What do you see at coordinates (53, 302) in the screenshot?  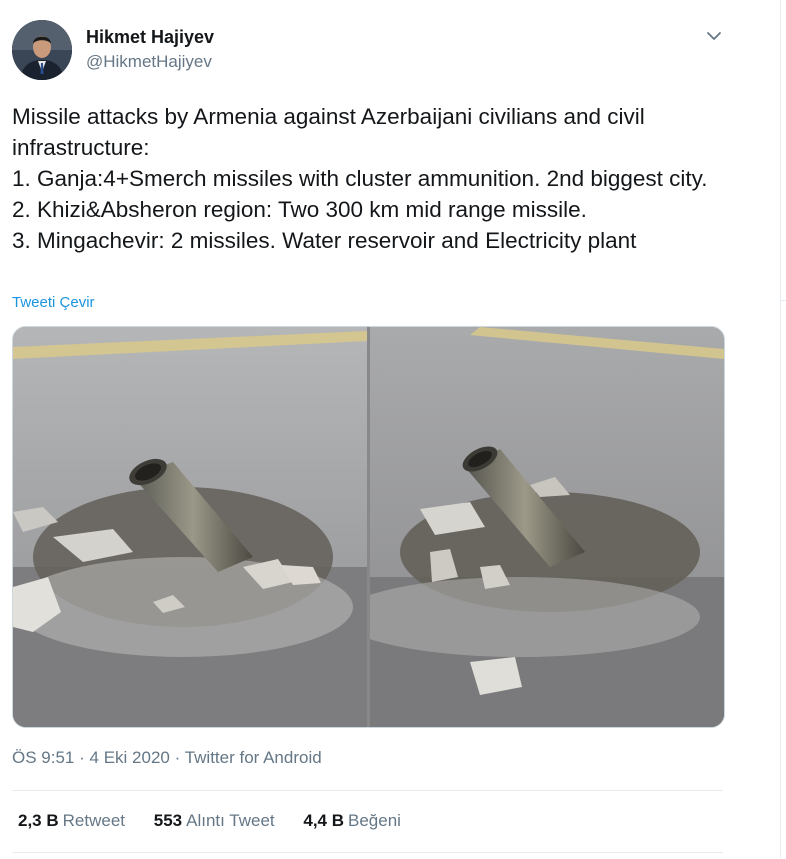 I see `translate-link: Tweeti Çevir` at bounding box center [53, 302].